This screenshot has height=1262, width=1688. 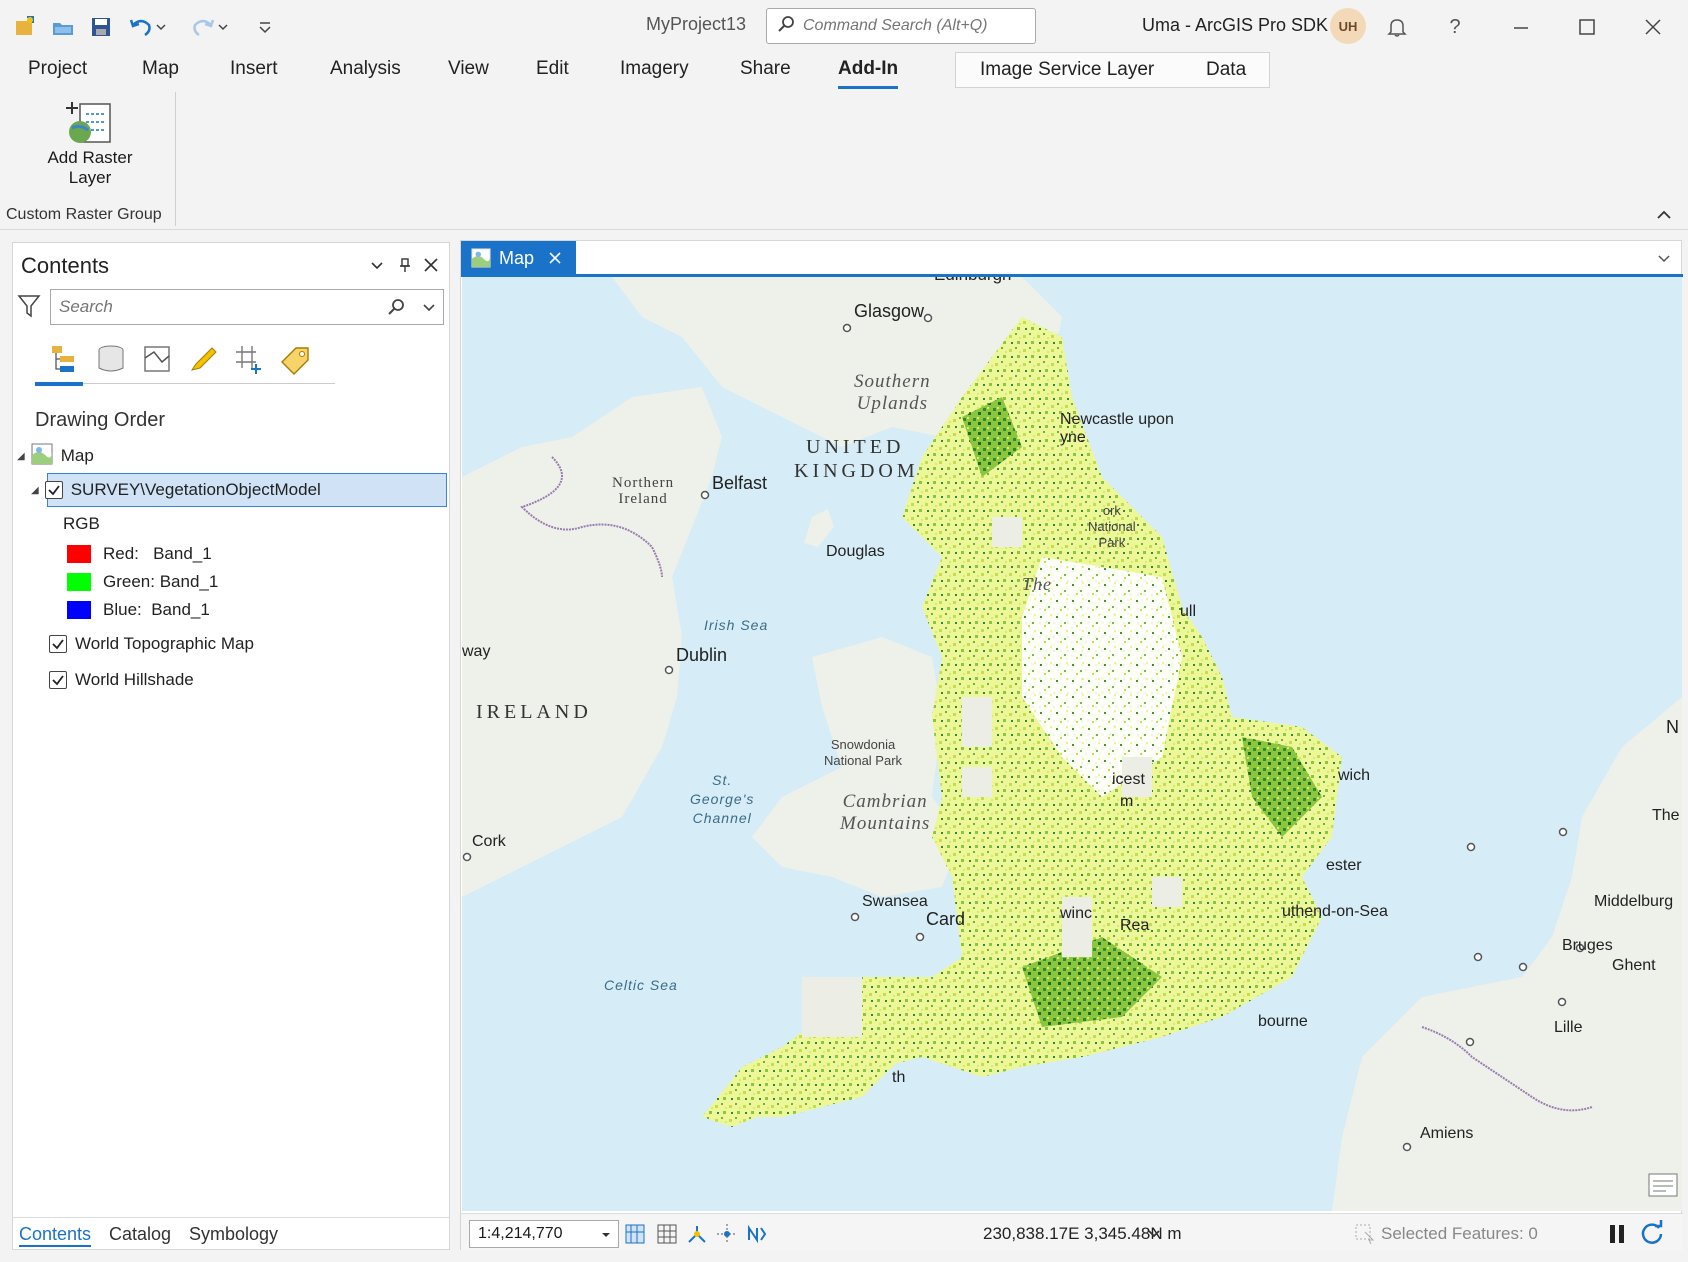 What do you see at coordinates (1354, 775) in the screenshot?
I see `map-label-norwich: wich` at bounding box center [1354, 775].